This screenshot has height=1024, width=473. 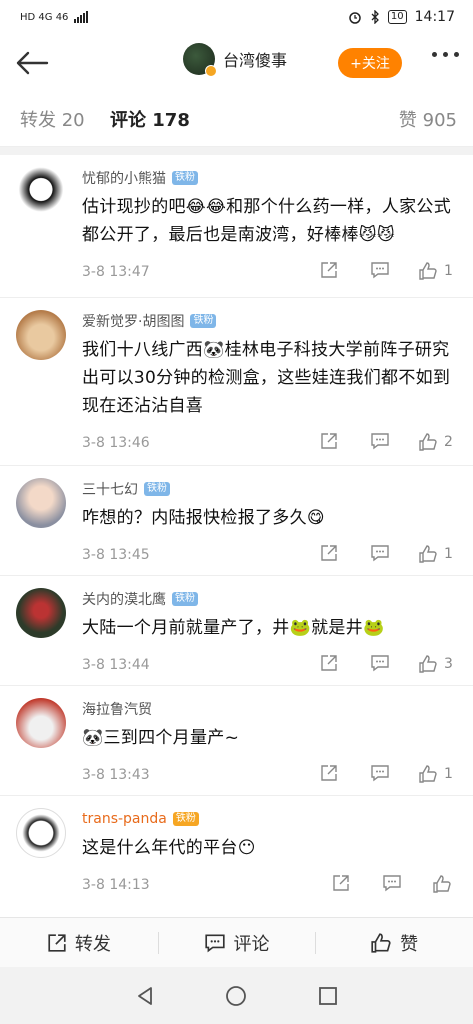 What do you see at coordinates (211, 71) in the screenshot?
I see `verified-badge-icon` at bounding box center [211, 71].